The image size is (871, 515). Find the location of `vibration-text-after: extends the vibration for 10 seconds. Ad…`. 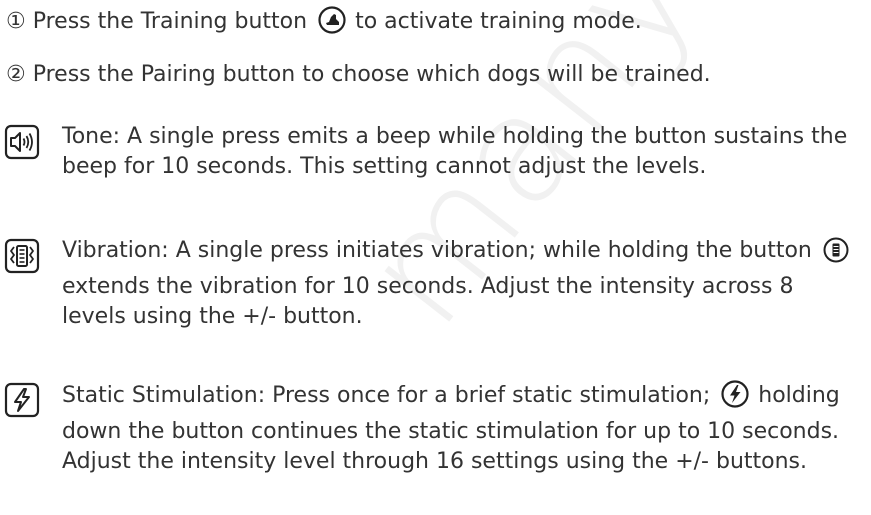

vibration-text-after: extends the vibration for 10 seconds. Ad… is located at coordinates (428, 301).